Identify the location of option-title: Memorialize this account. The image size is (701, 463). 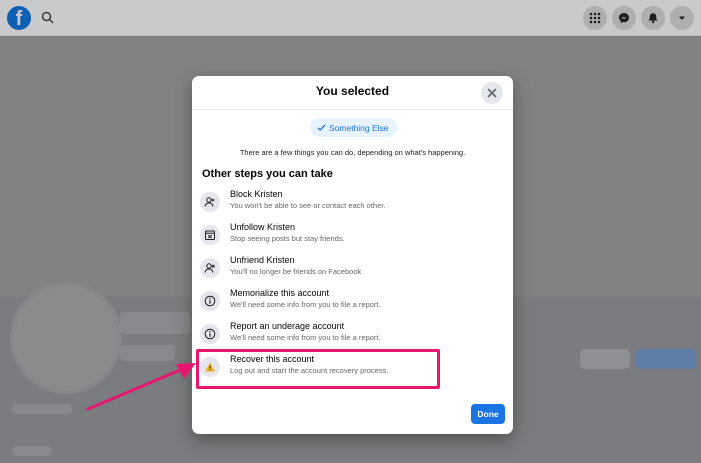
(280, 293).